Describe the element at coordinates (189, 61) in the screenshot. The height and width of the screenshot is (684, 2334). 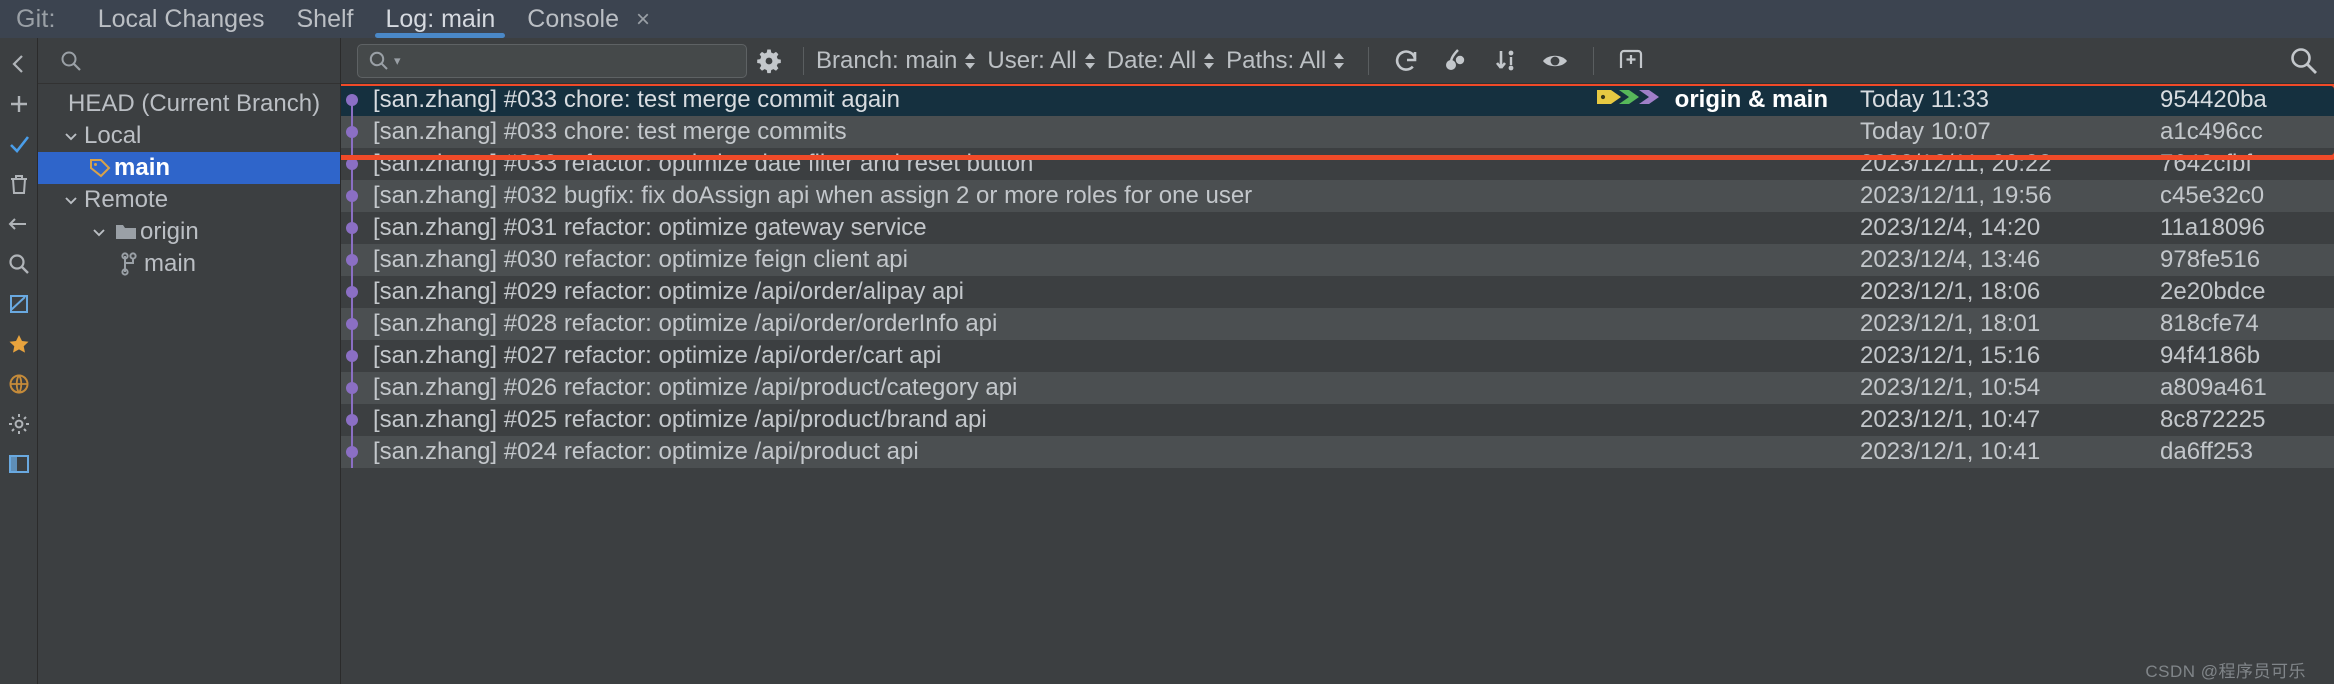
I see `branch-filter-search` at that location.